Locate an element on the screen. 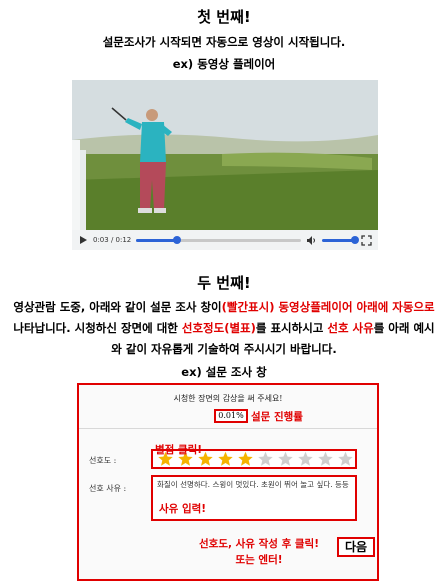  reason-label: 선호 사유 : is located at coordinates (108, 488).